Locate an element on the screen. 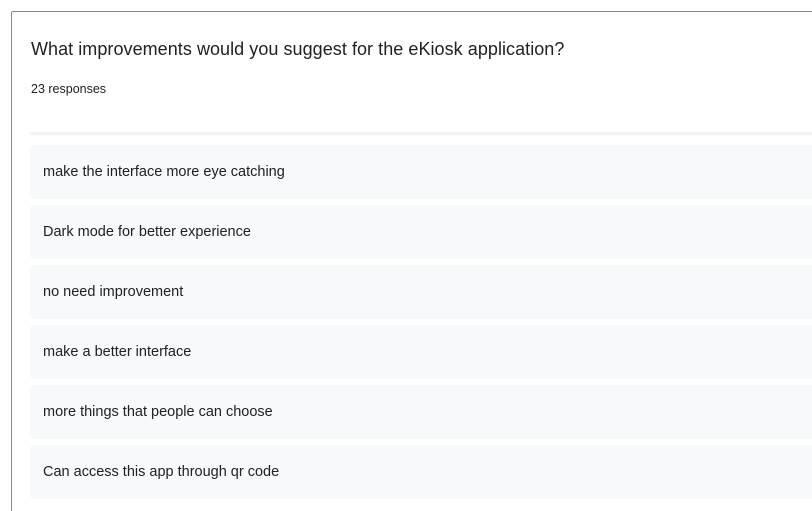 The width and height of the screenshot is (812, 511). response-count: 23 responses is located at coordinates (69, 89).